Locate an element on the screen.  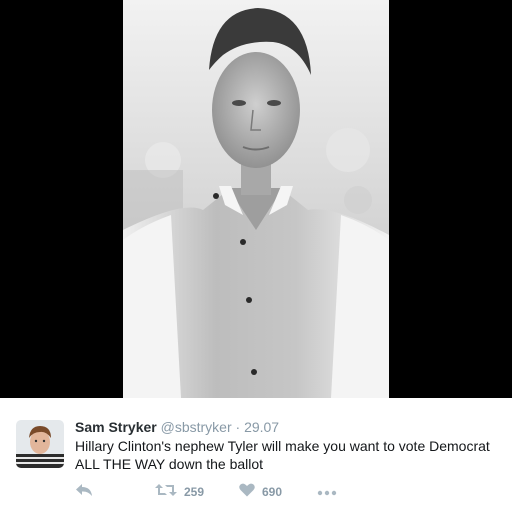
reply-icon is located at coordinates (84, 492).